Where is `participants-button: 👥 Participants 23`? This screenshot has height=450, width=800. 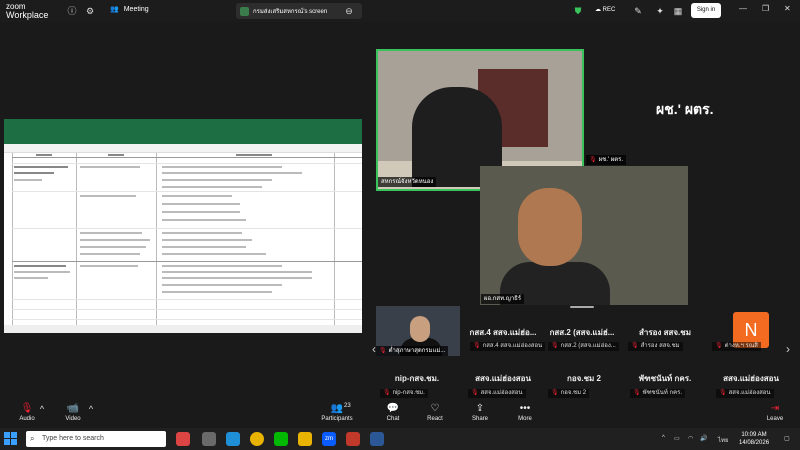 participants-button: 👥 Participants 23 is located at coordinates (337, 412).